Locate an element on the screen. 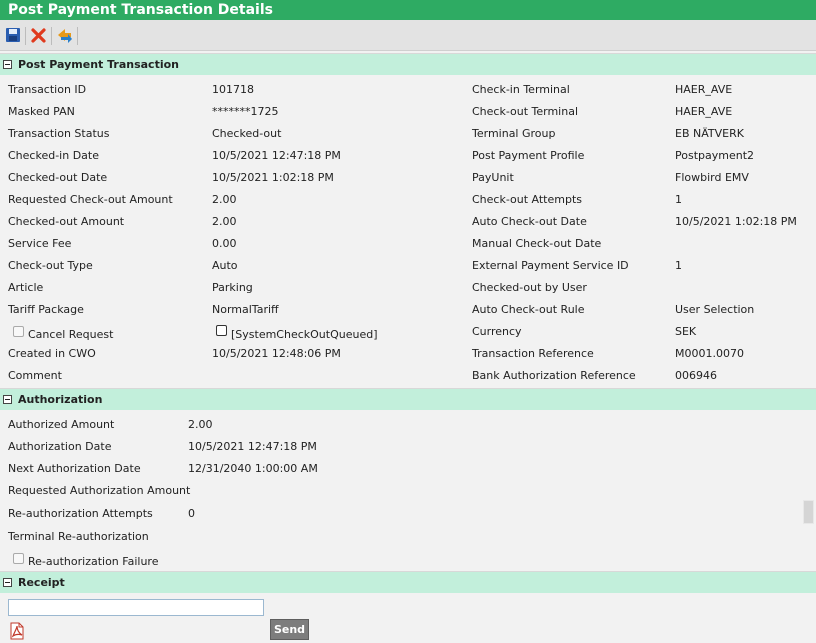  value-payunit: Flowbird EMV is located at coordinates (712, 177).